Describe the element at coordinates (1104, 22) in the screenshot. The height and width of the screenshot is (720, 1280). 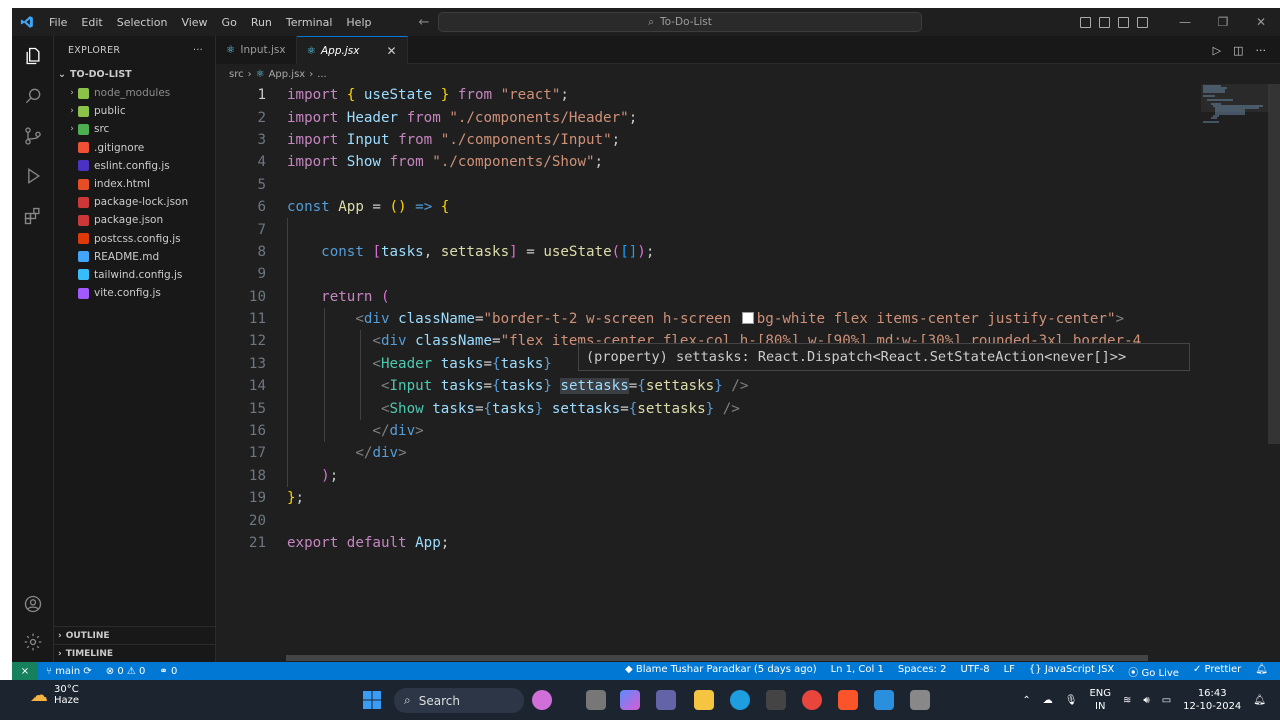
I see `toggle-panel-icon` at that location.